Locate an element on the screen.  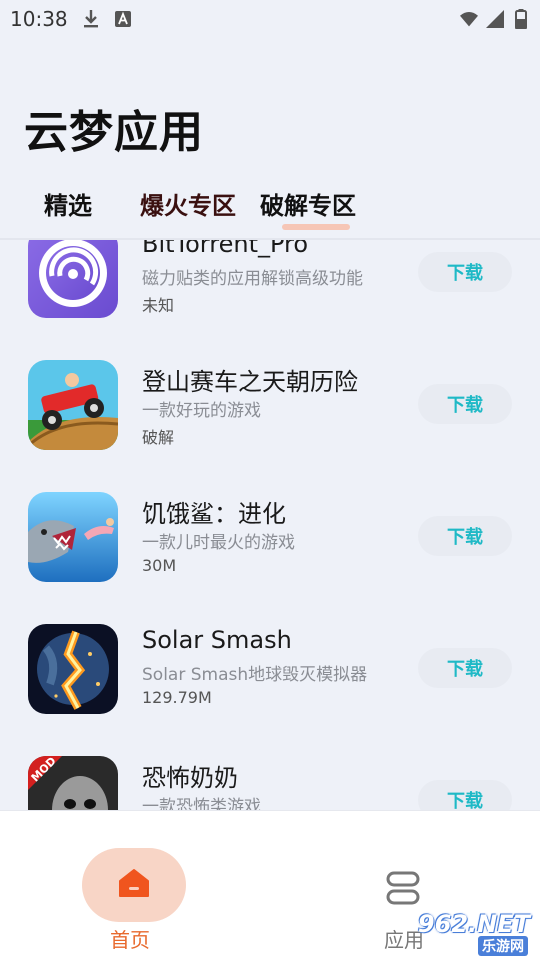
granny-icon: MOD is located at coordinates (73, 783).